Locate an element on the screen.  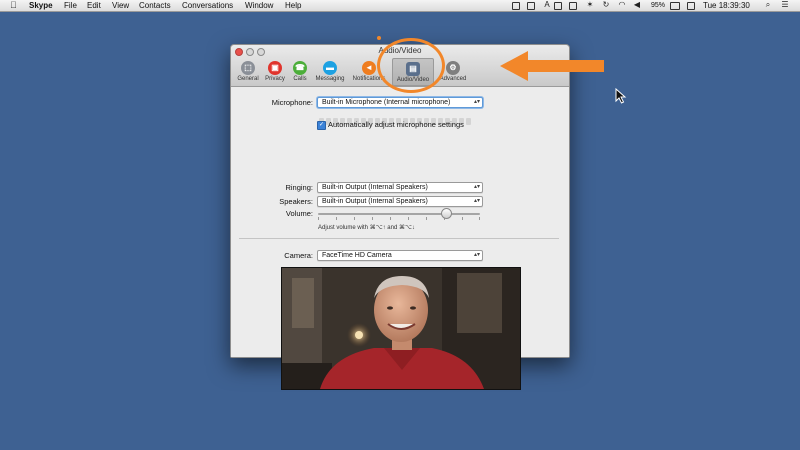
microphone-level-meter is located at coordinates (396, 118).